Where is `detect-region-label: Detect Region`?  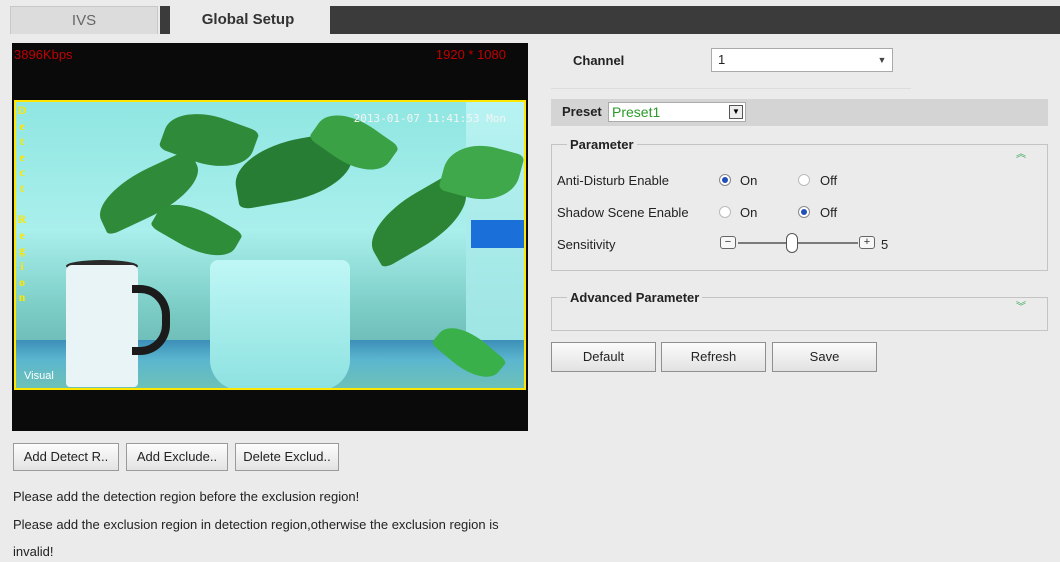
detect-region-label: Detect Region is located at coordinates (22, 204).